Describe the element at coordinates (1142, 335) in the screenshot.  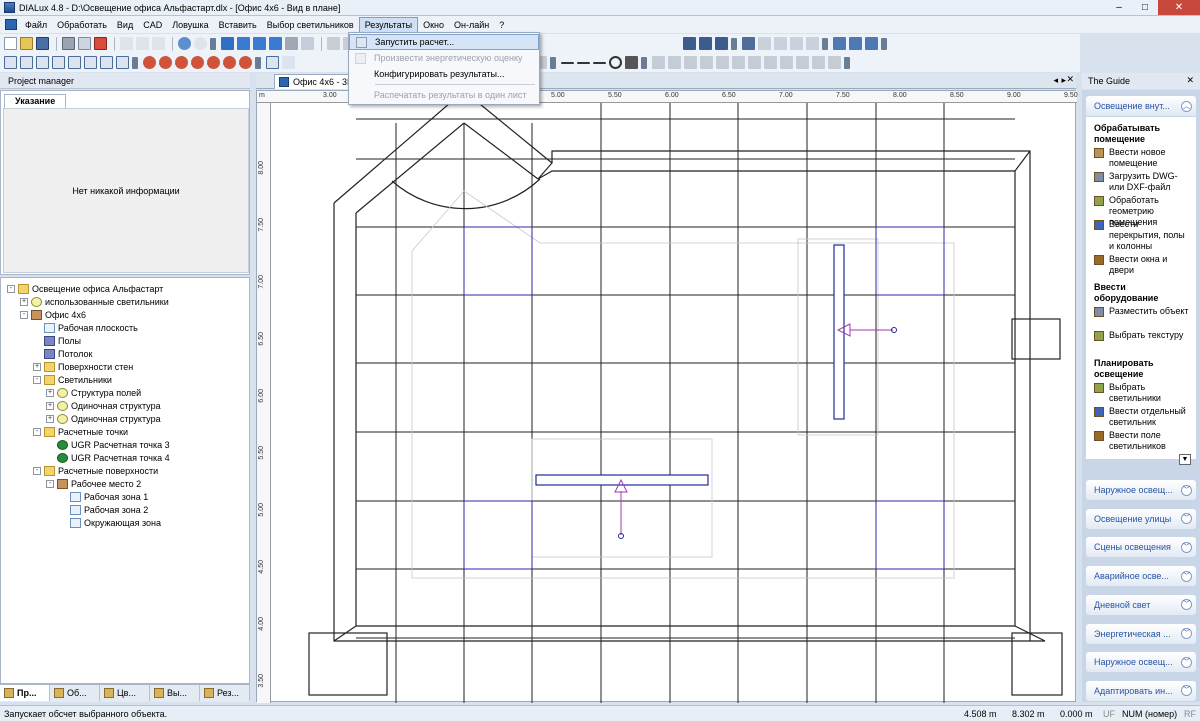
I see `guide-task-link: Выбрать текстуру` at that location.